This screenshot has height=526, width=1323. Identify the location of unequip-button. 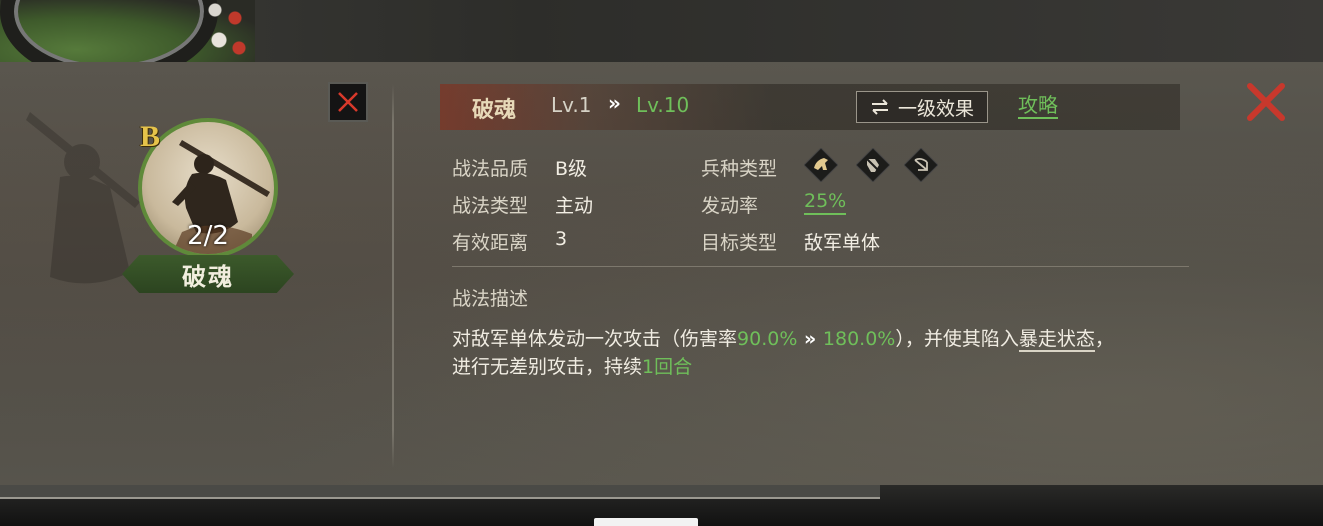
(348, 102).